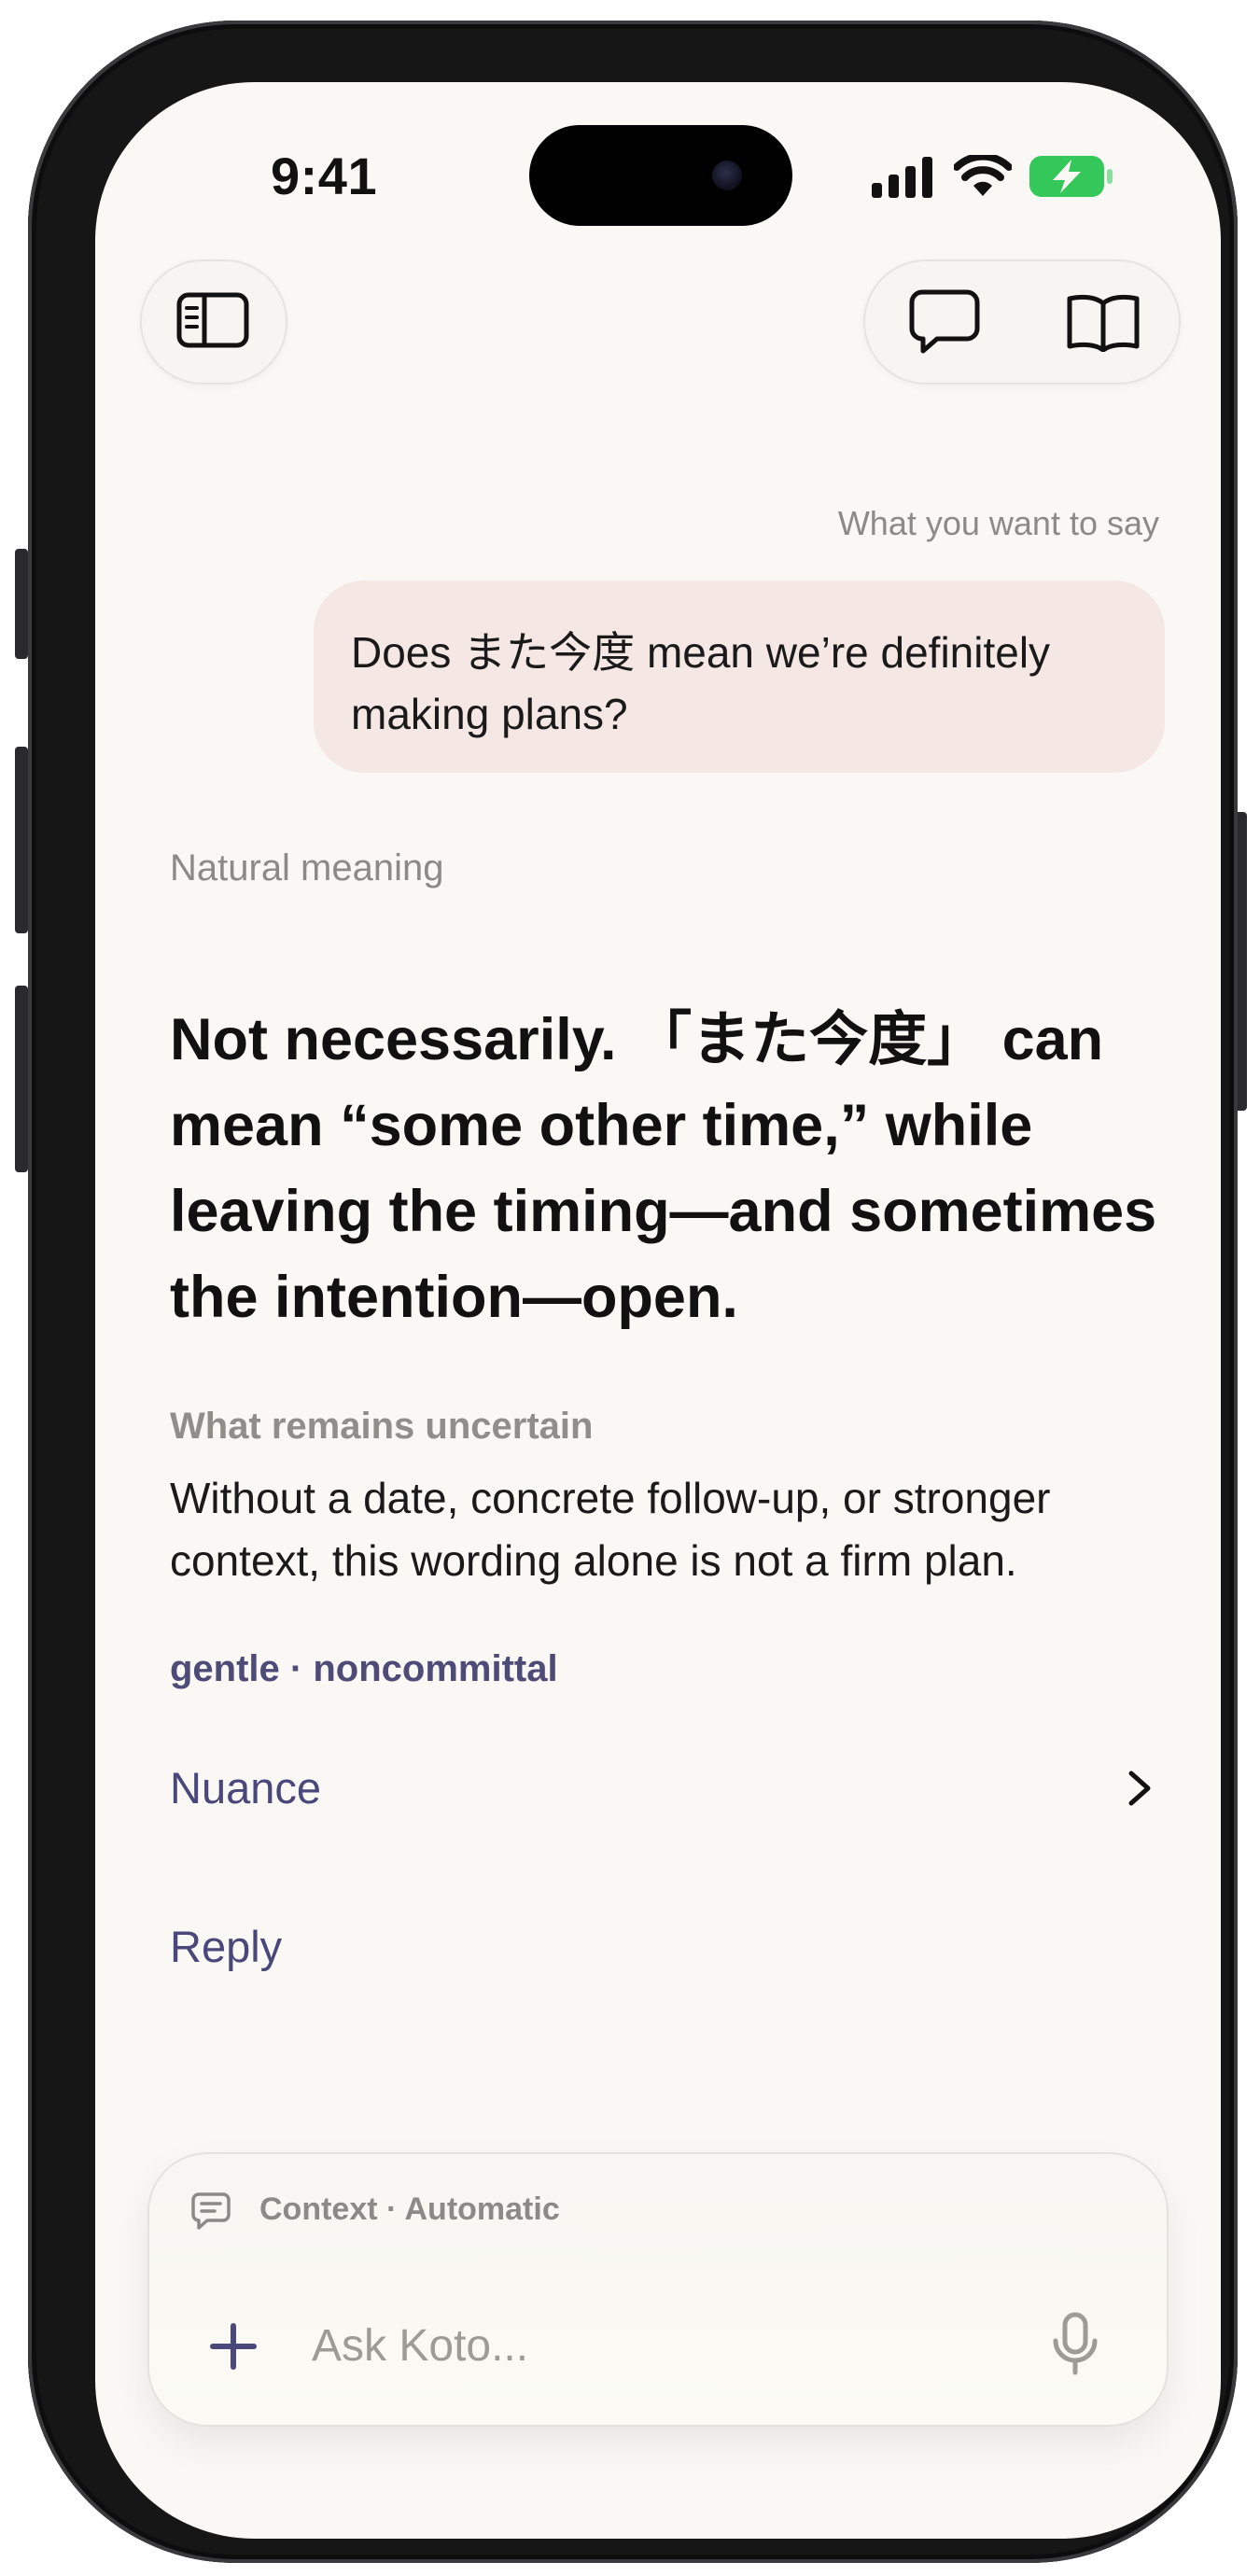  Describe the element at coordinates (364, 1668) in the screenshot. I see `tone-tags: gentle · noncommittal` at that location.